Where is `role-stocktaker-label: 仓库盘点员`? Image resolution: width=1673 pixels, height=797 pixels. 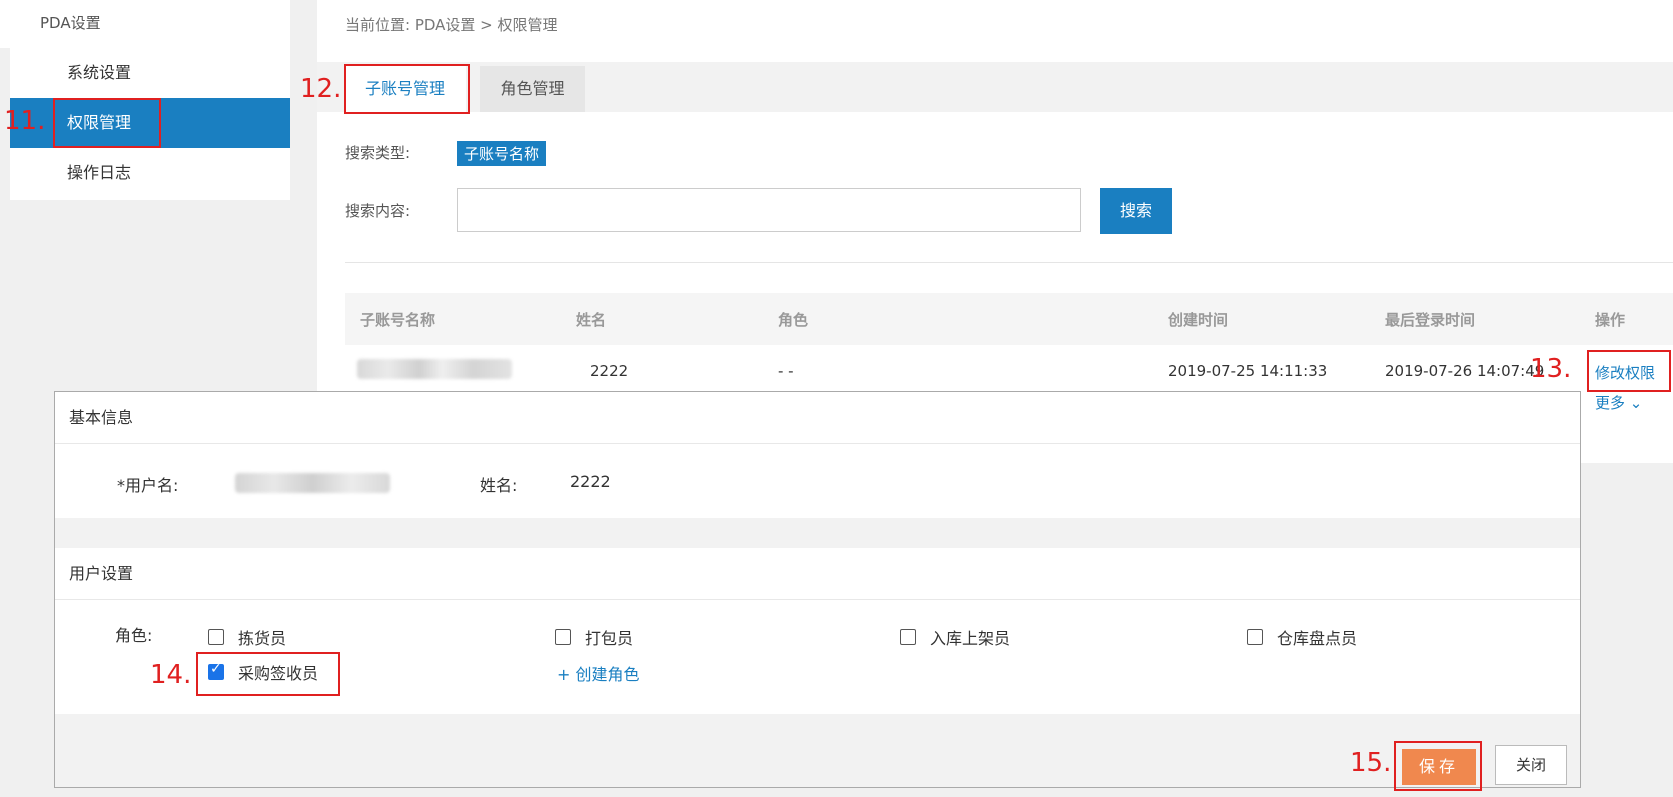
role-stocktaker-label: 仓库盘点员 is located at coordinates (1317, 638).